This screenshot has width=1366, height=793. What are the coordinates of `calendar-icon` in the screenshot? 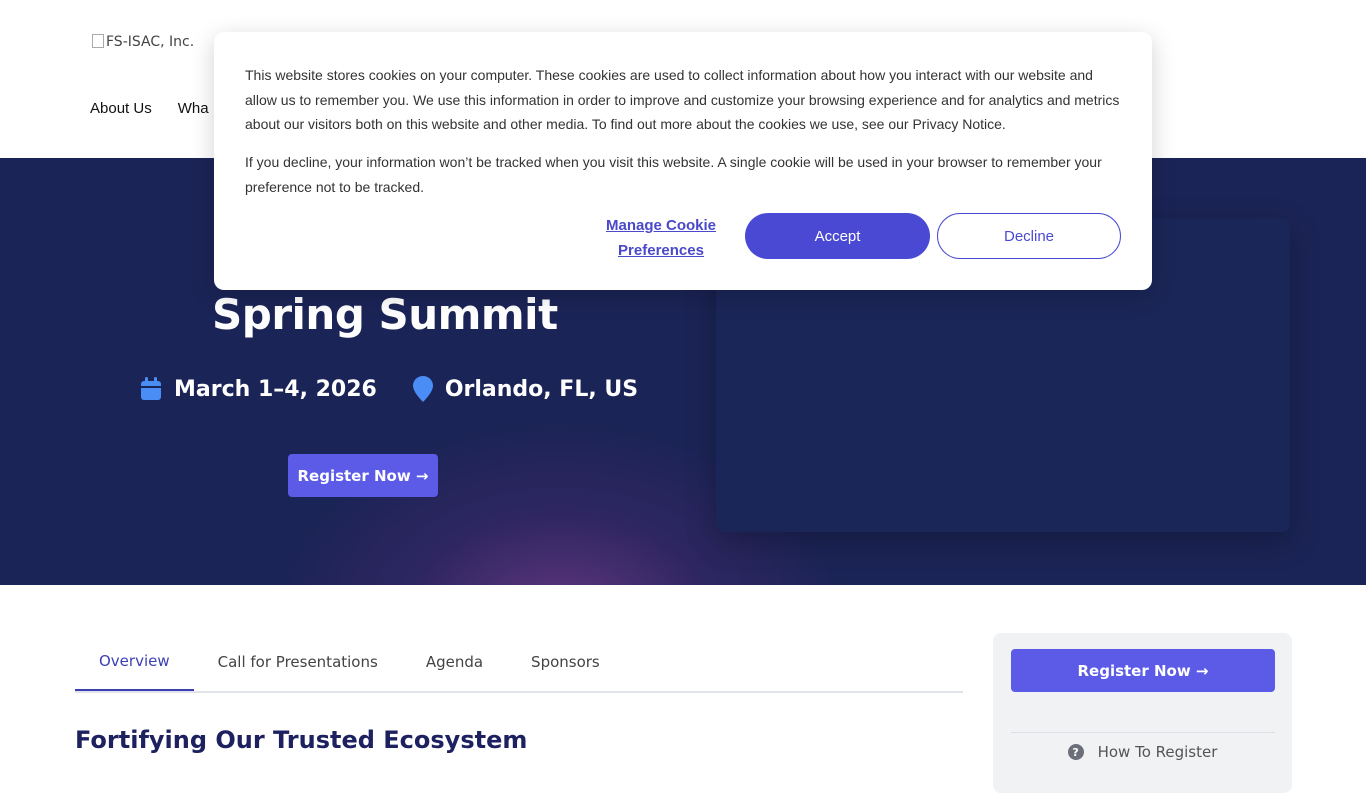 It's located at (151, 388).